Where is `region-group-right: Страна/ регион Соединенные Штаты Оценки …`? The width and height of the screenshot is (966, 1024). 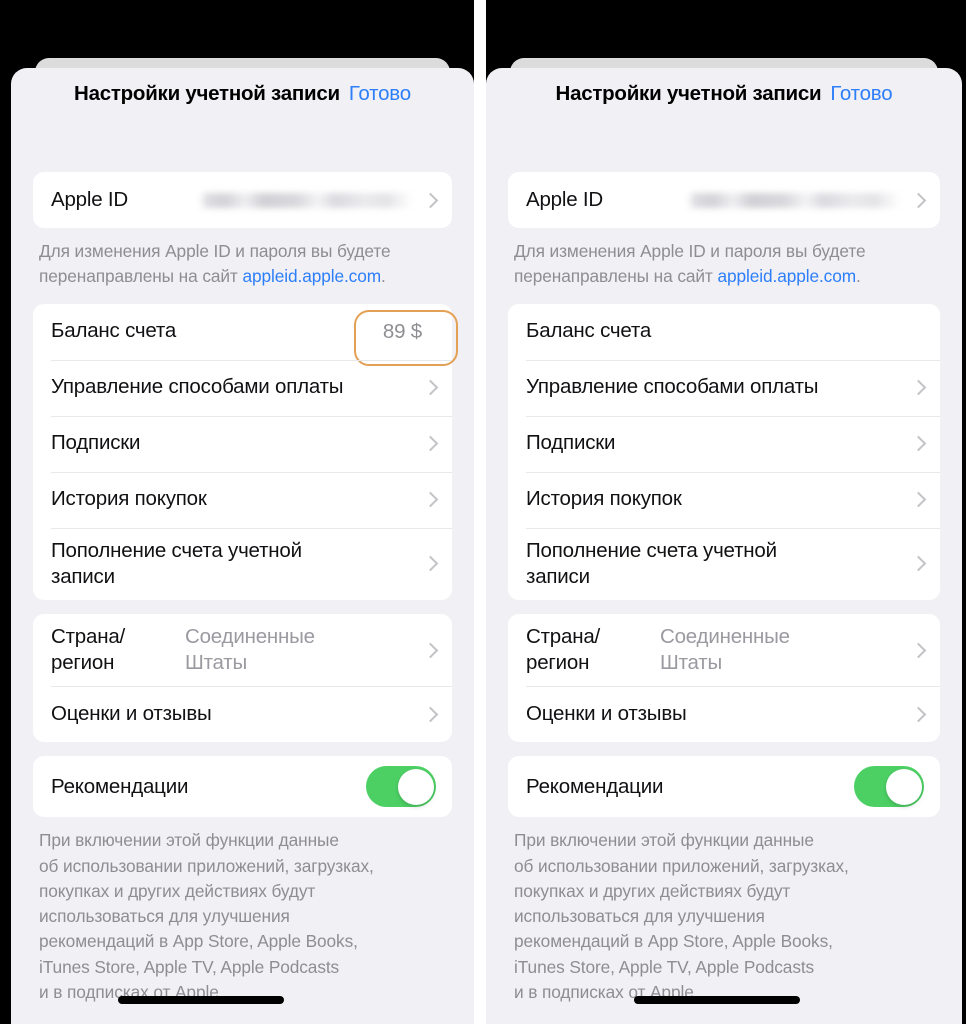
region-group-right: Страна/ регион Соединенные Штаты Оценки … is located at coordinates (724, 678).